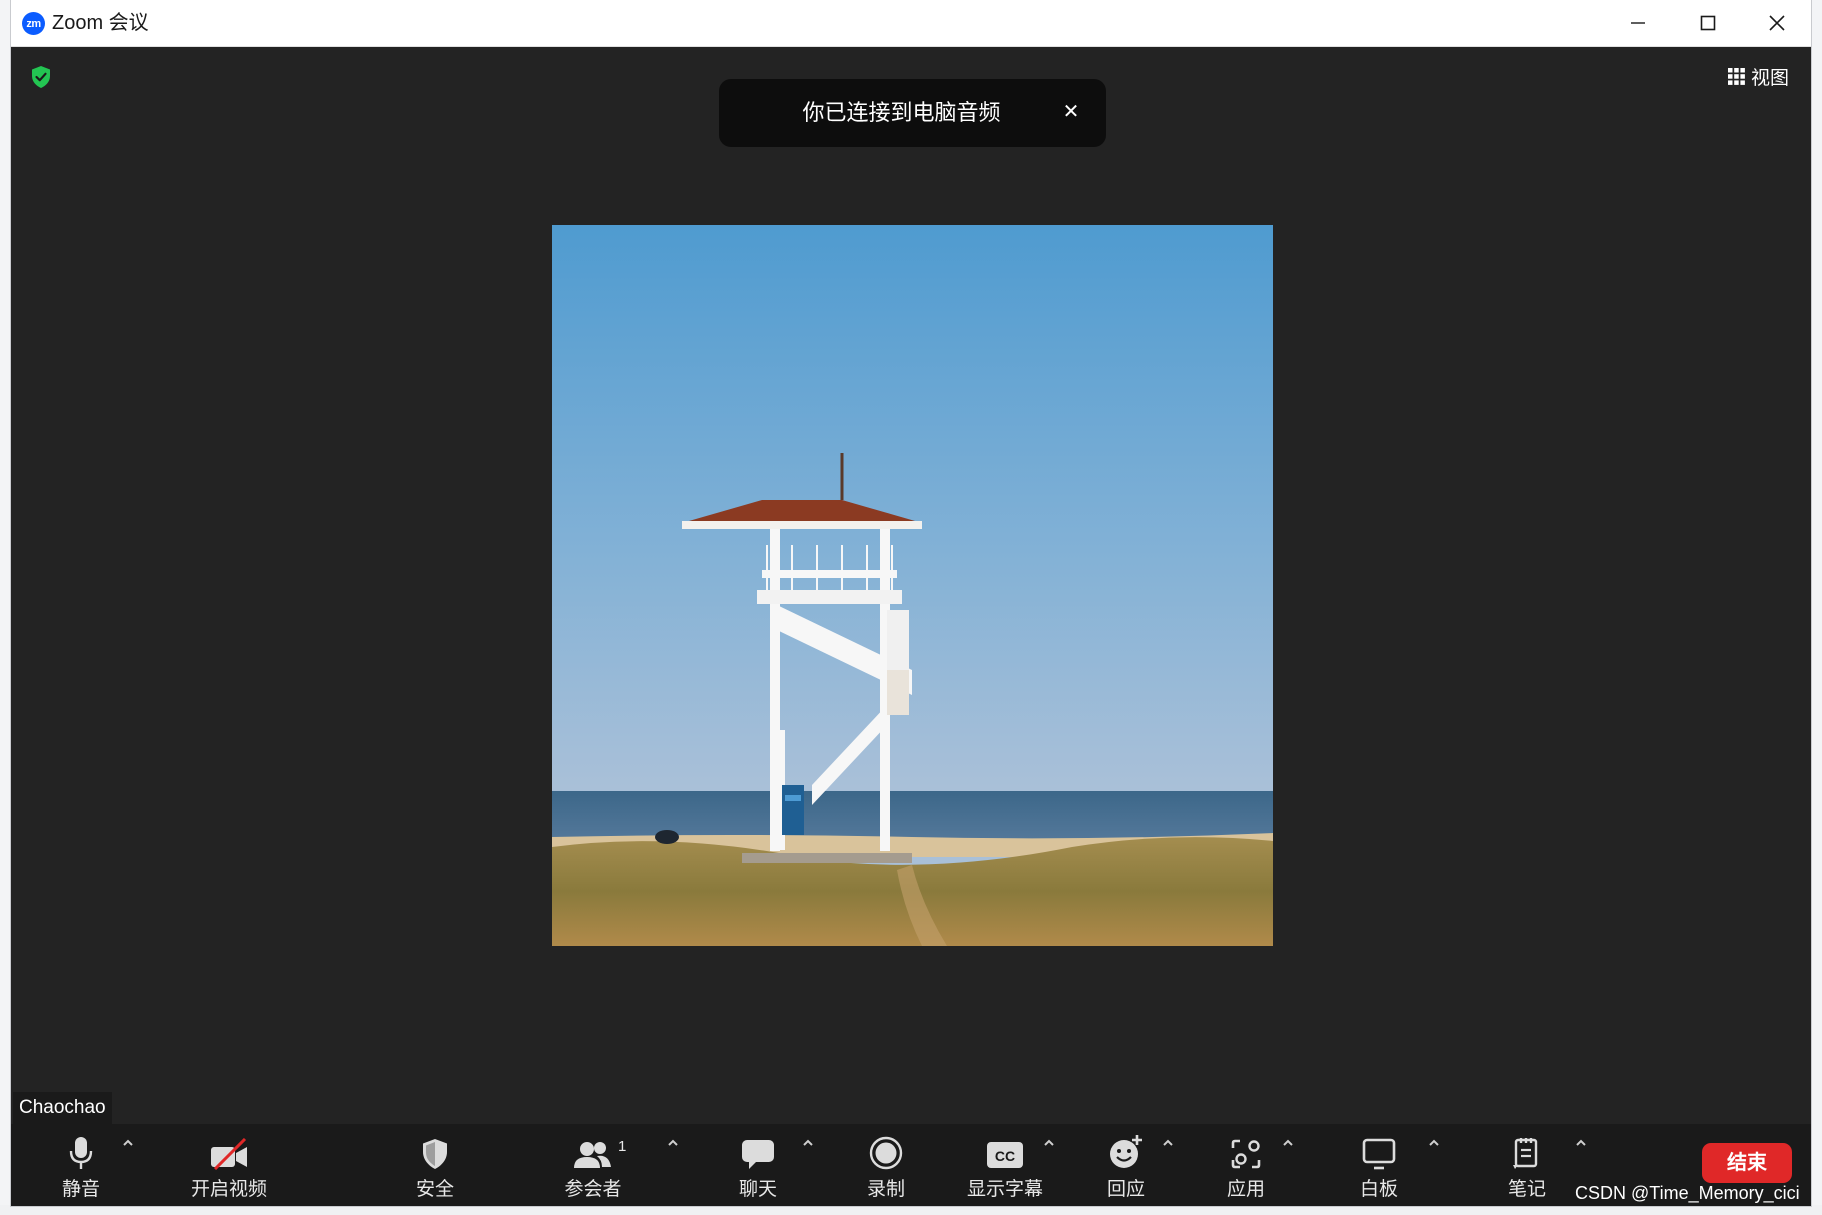 Image resolution: width=1822 pixels, height=1215 pixels. What do you see at coordinates (1526, 1189) in the screenshot?
I see `notes-label: 笔记` at bounding box center [1526, 1189].